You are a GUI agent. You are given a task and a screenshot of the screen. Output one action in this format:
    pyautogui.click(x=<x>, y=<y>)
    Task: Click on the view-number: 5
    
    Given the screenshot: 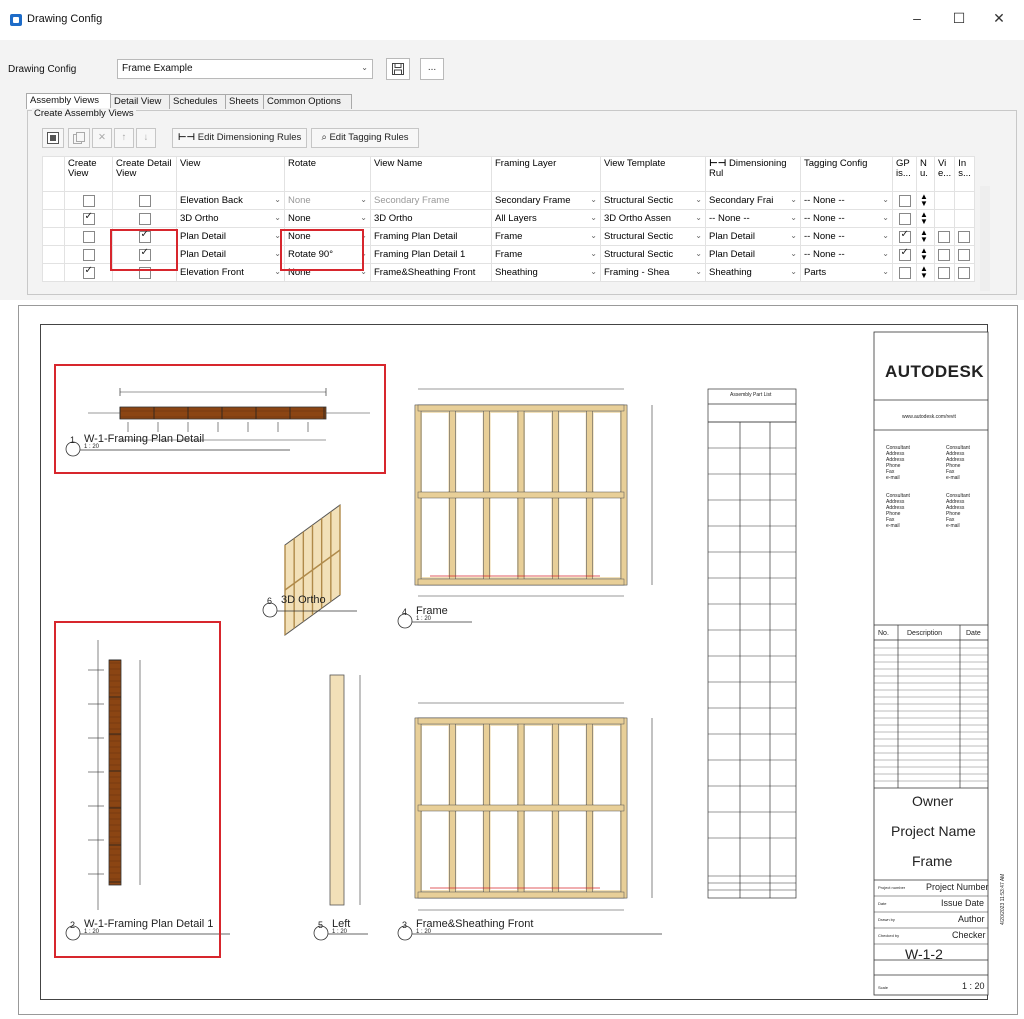 What is the action you would take?
    pyautogui.click(x=321, y=925)
    